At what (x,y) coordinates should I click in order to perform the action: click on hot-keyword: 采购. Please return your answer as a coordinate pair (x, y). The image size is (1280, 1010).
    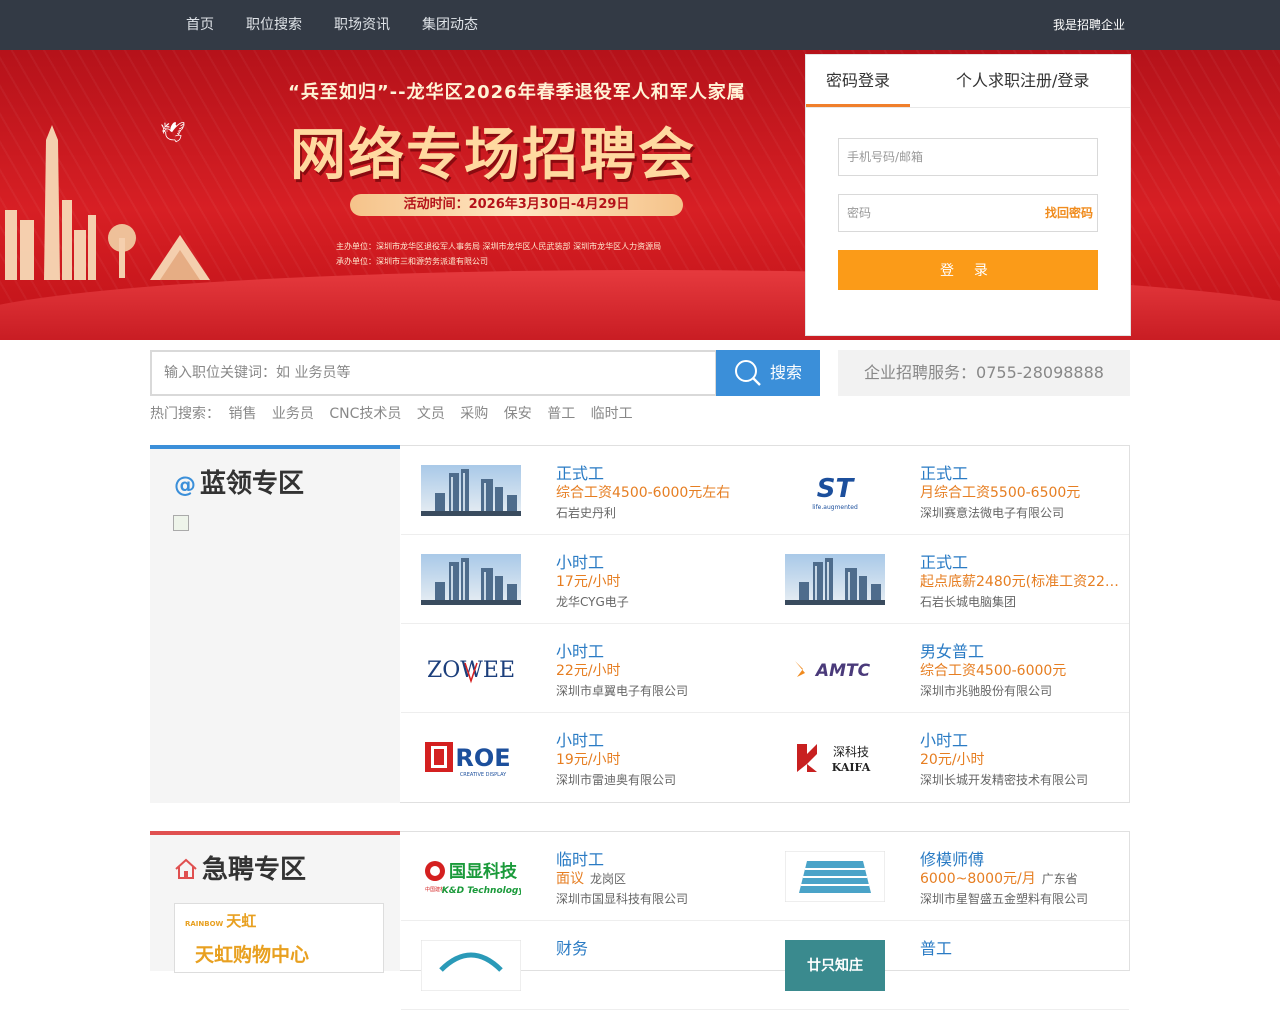
    Looking at the image, I should click on (474, 414).